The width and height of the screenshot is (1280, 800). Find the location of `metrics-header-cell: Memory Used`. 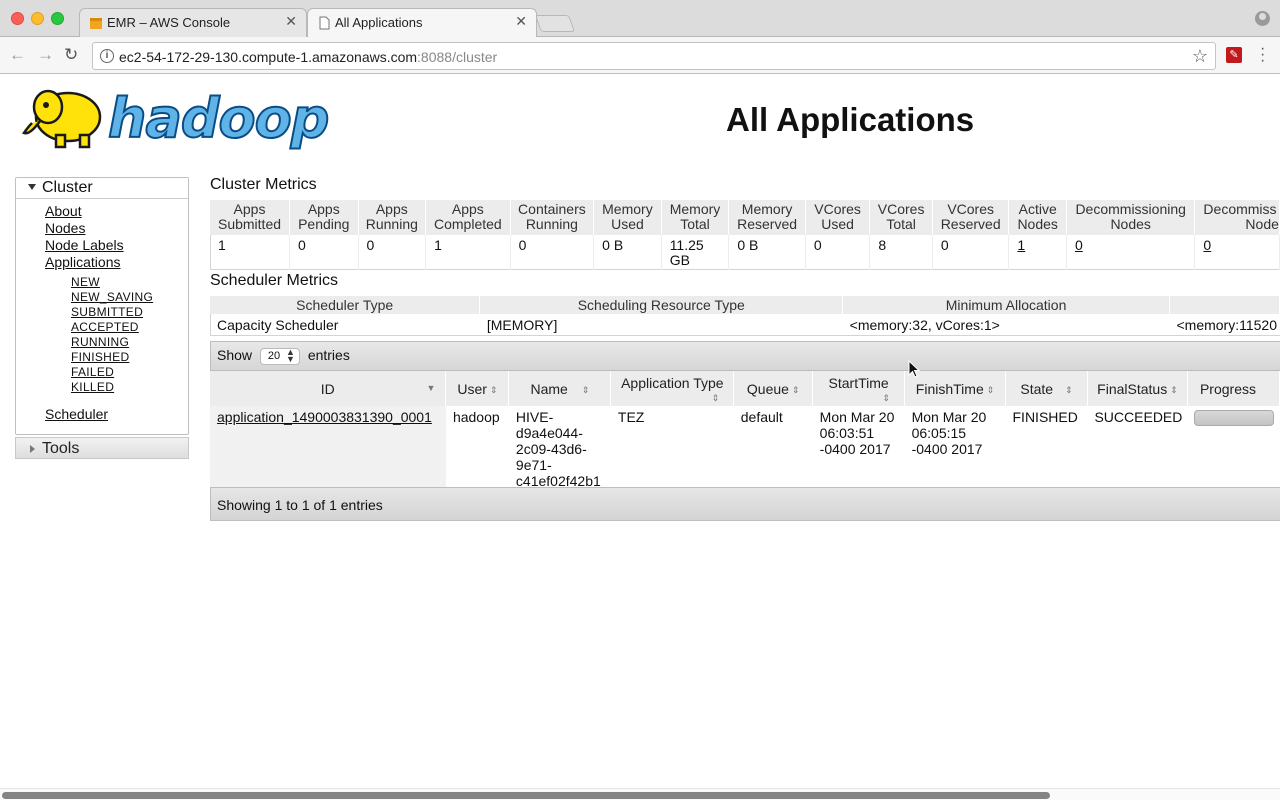

metrics-header-cell: Memory Used is located at coordinates (627, 217).